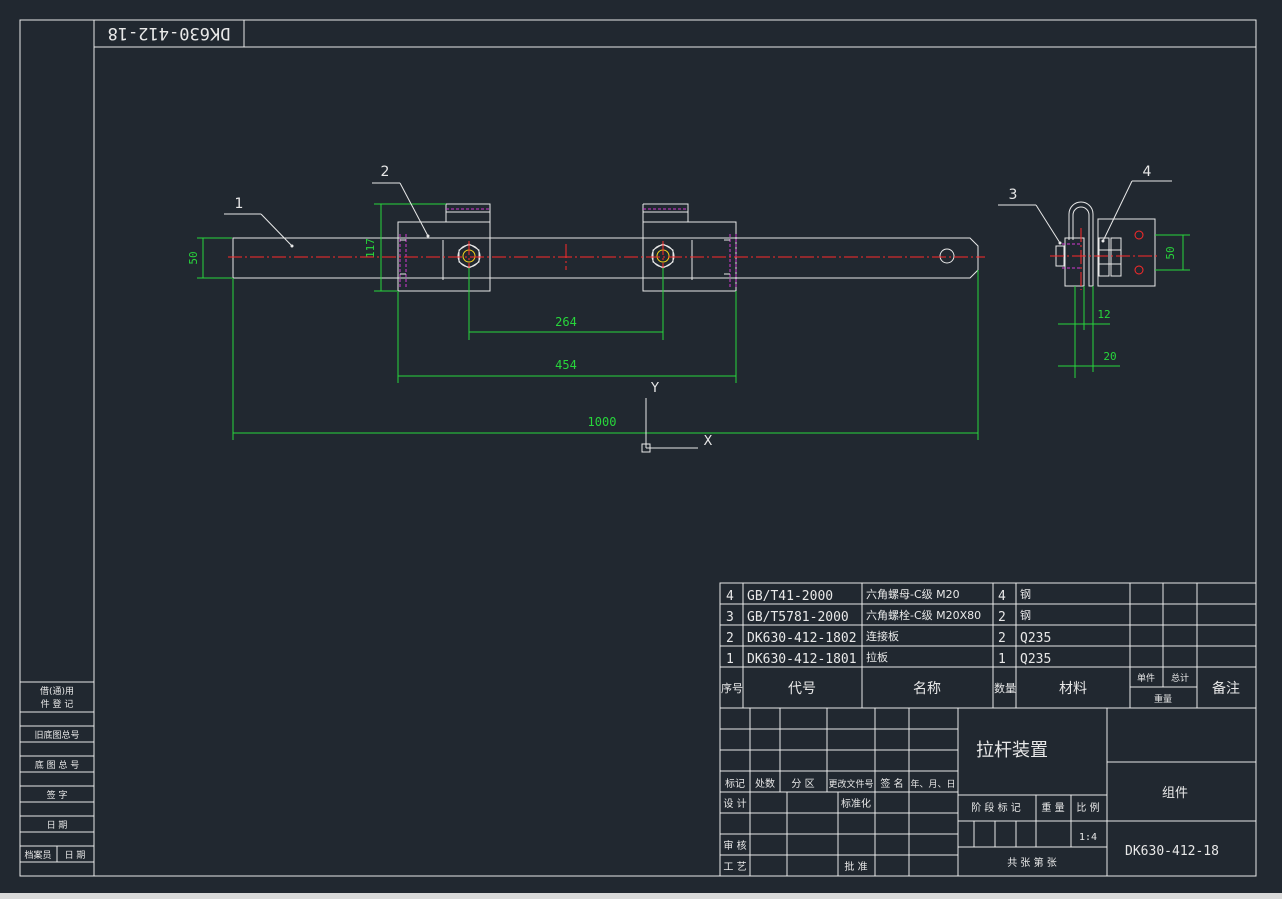 Image resolution: width=1282 pixels, height=899 pixels. I want to click on svg-text: 分 区, so click(802, 784).